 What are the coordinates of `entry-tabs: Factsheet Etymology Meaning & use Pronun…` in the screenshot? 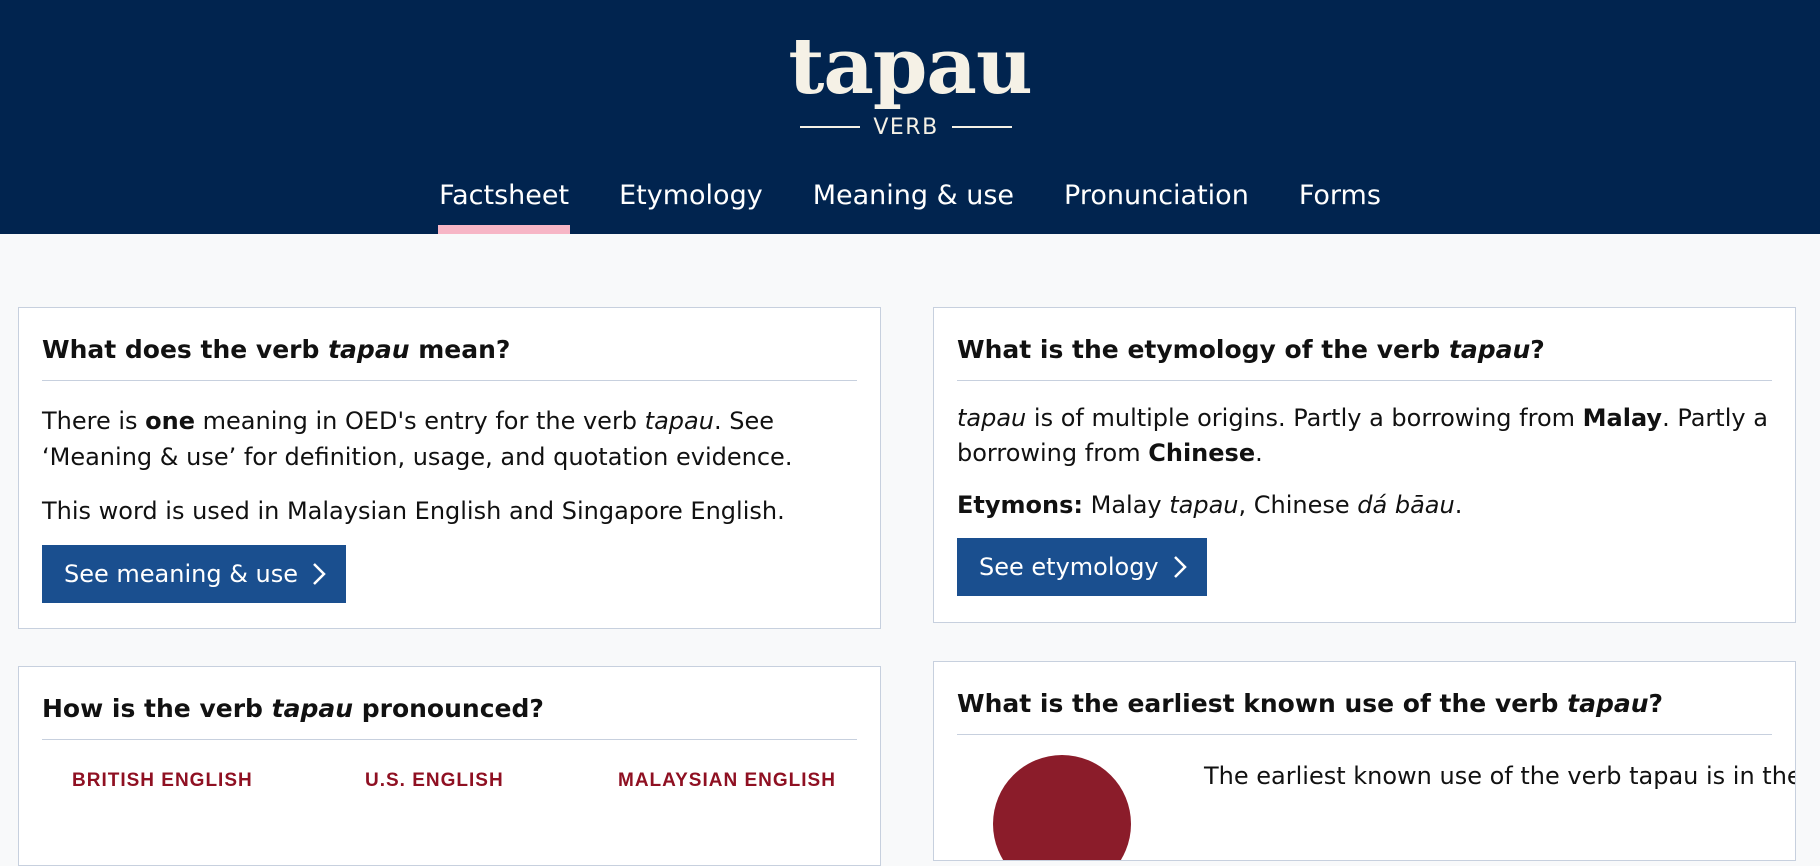 It's located at (910, 203).